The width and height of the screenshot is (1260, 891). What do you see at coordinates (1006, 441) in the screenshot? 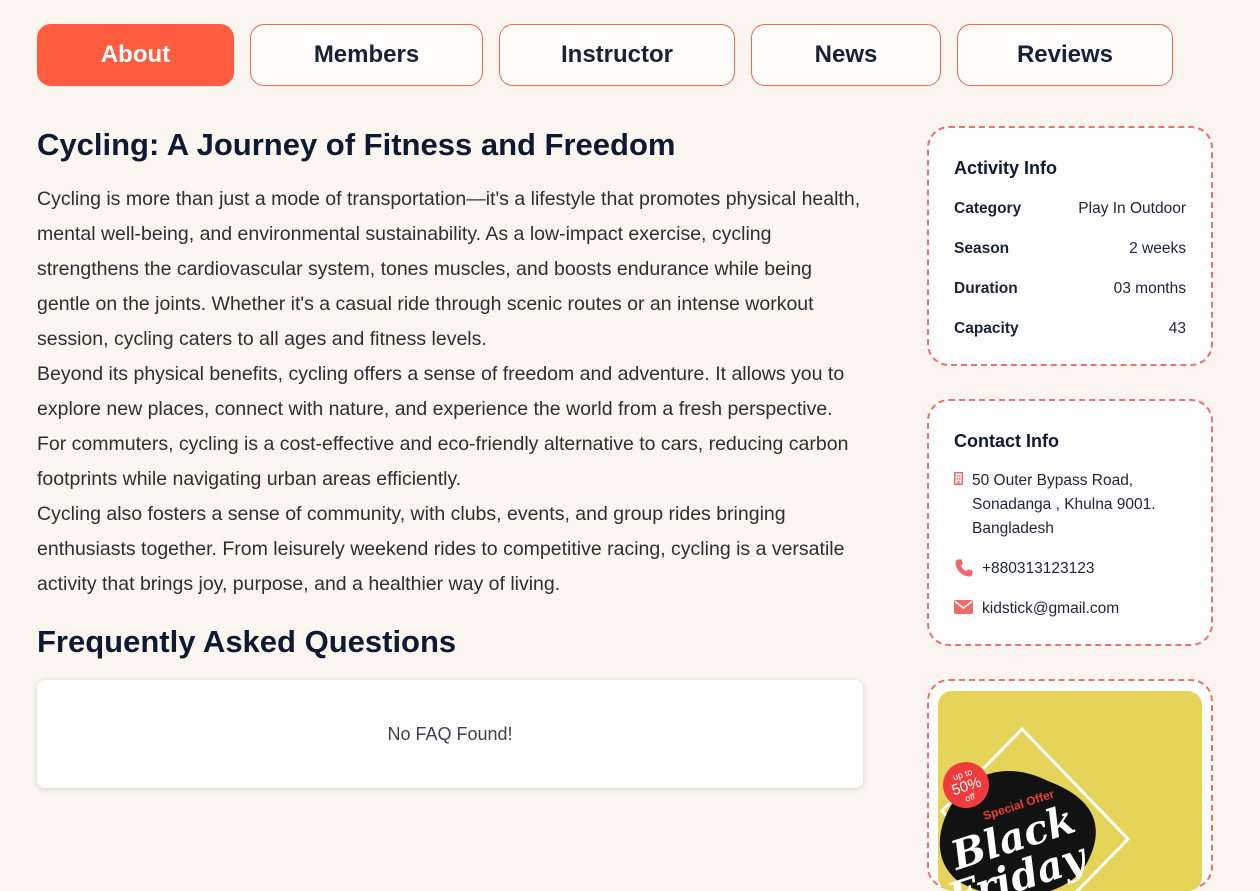
I see `contact-info-title: Contact Info` at bounding box center [1006, 441].